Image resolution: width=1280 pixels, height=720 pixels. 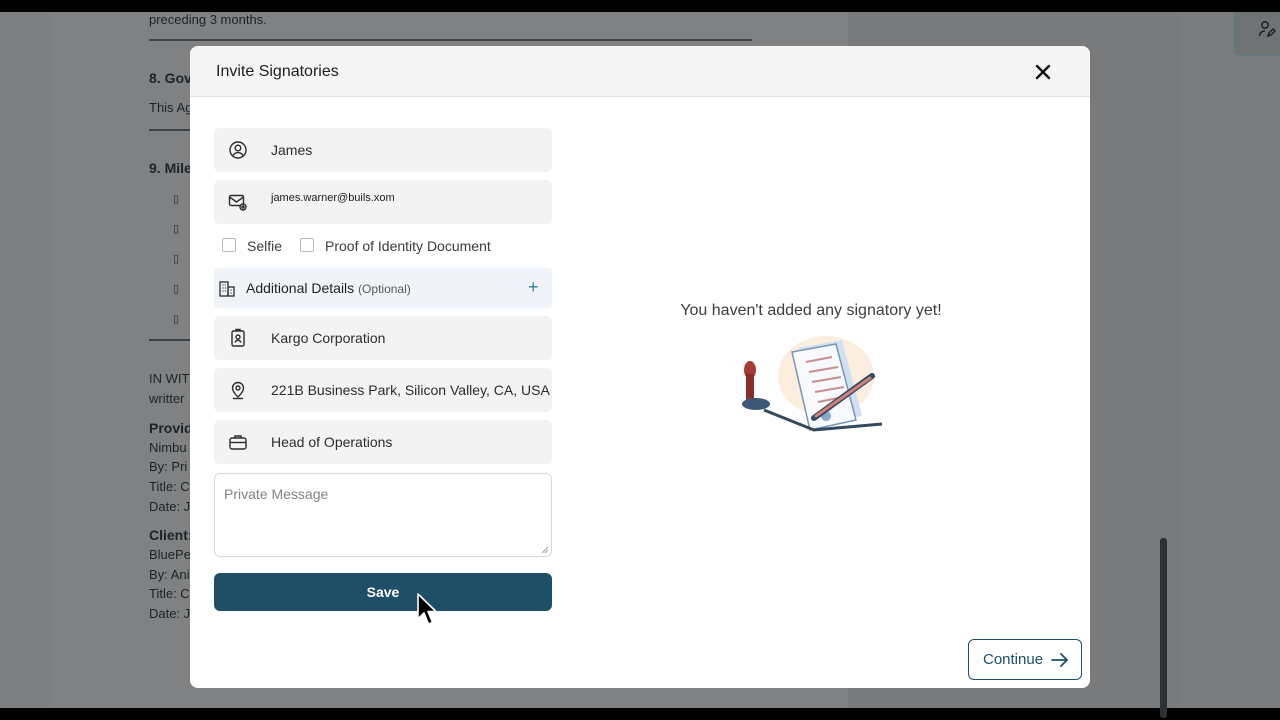 I want to click on doc-text: By: Pri, so click(x=168, y=466).